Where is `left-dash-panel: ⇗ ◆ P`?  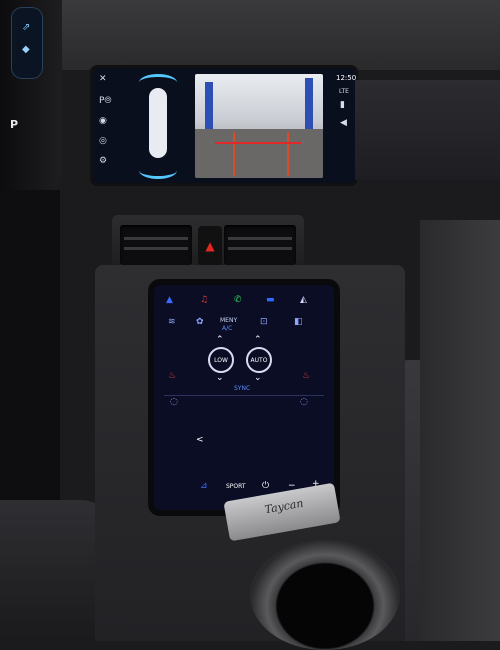 left-dash-panel: ⇗ ◆ P is located at coordinates (31, 95).